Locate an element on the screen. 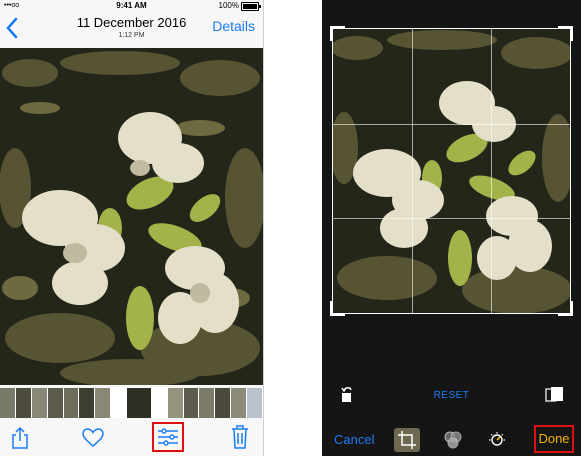 This screenshot has width=581, height=457. thumbnail-current is located at coordinates (139, 403).